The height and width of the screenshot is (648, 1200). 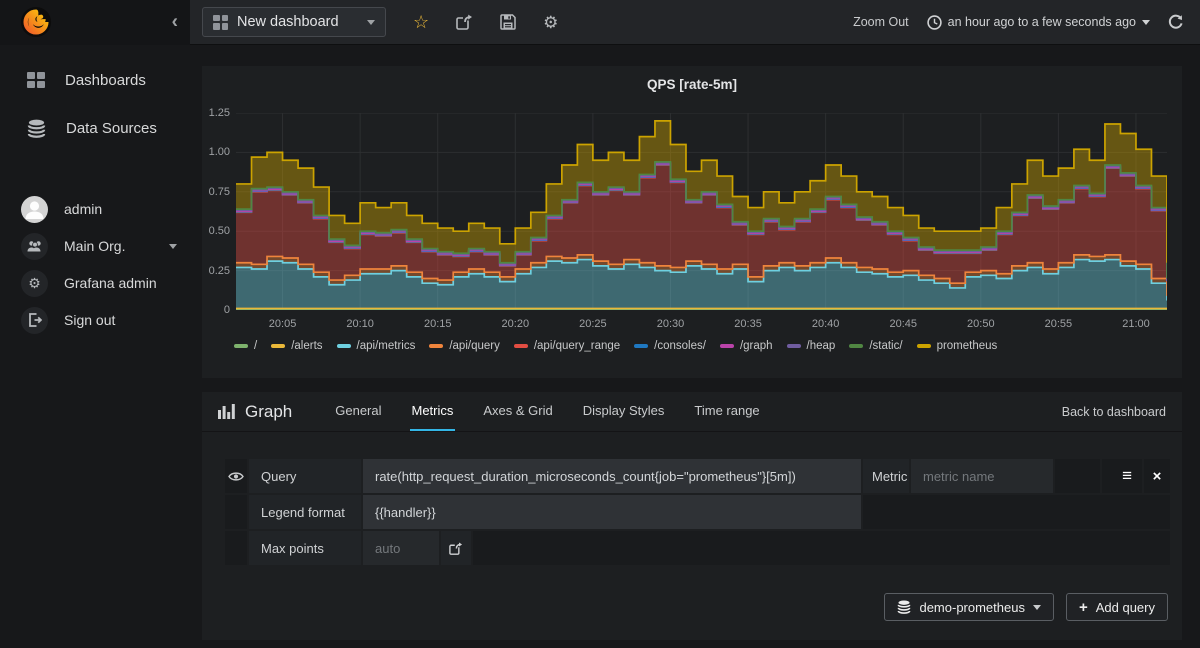 What do you see at coordinates (825, 324) in the screenshot?
I see `x-axis-label: 20:40` at bounding box center [825, 324].